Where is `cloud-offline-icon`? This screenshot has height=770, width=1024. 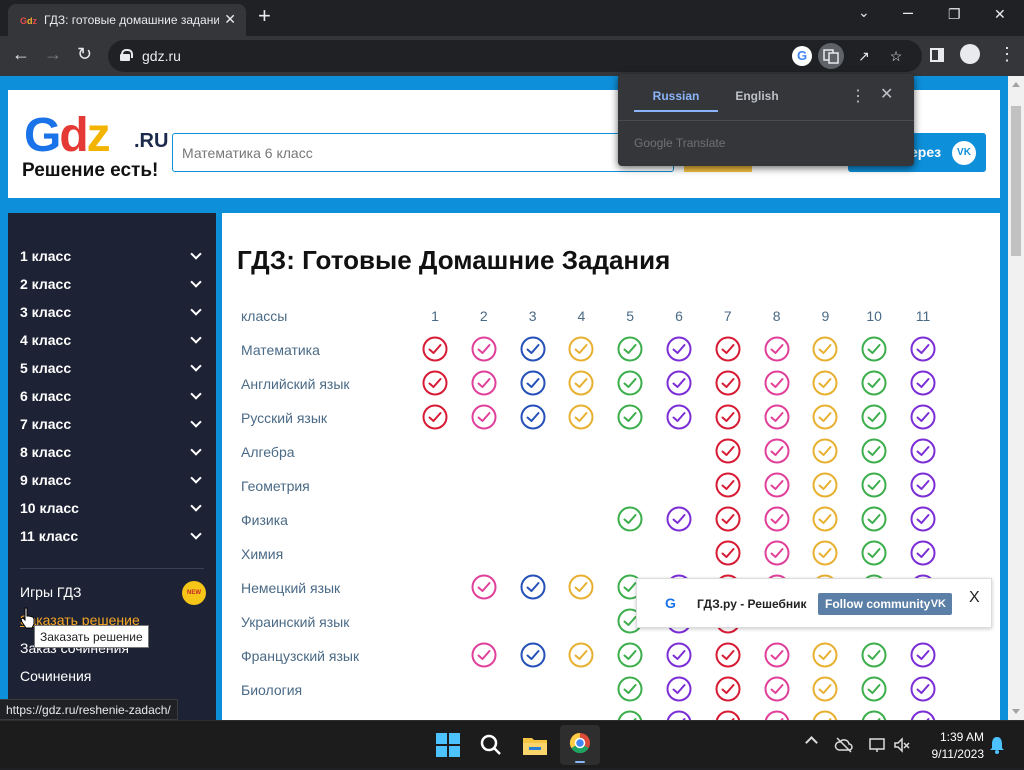
cloud-offline-icon is located at coordinates (844, 745).